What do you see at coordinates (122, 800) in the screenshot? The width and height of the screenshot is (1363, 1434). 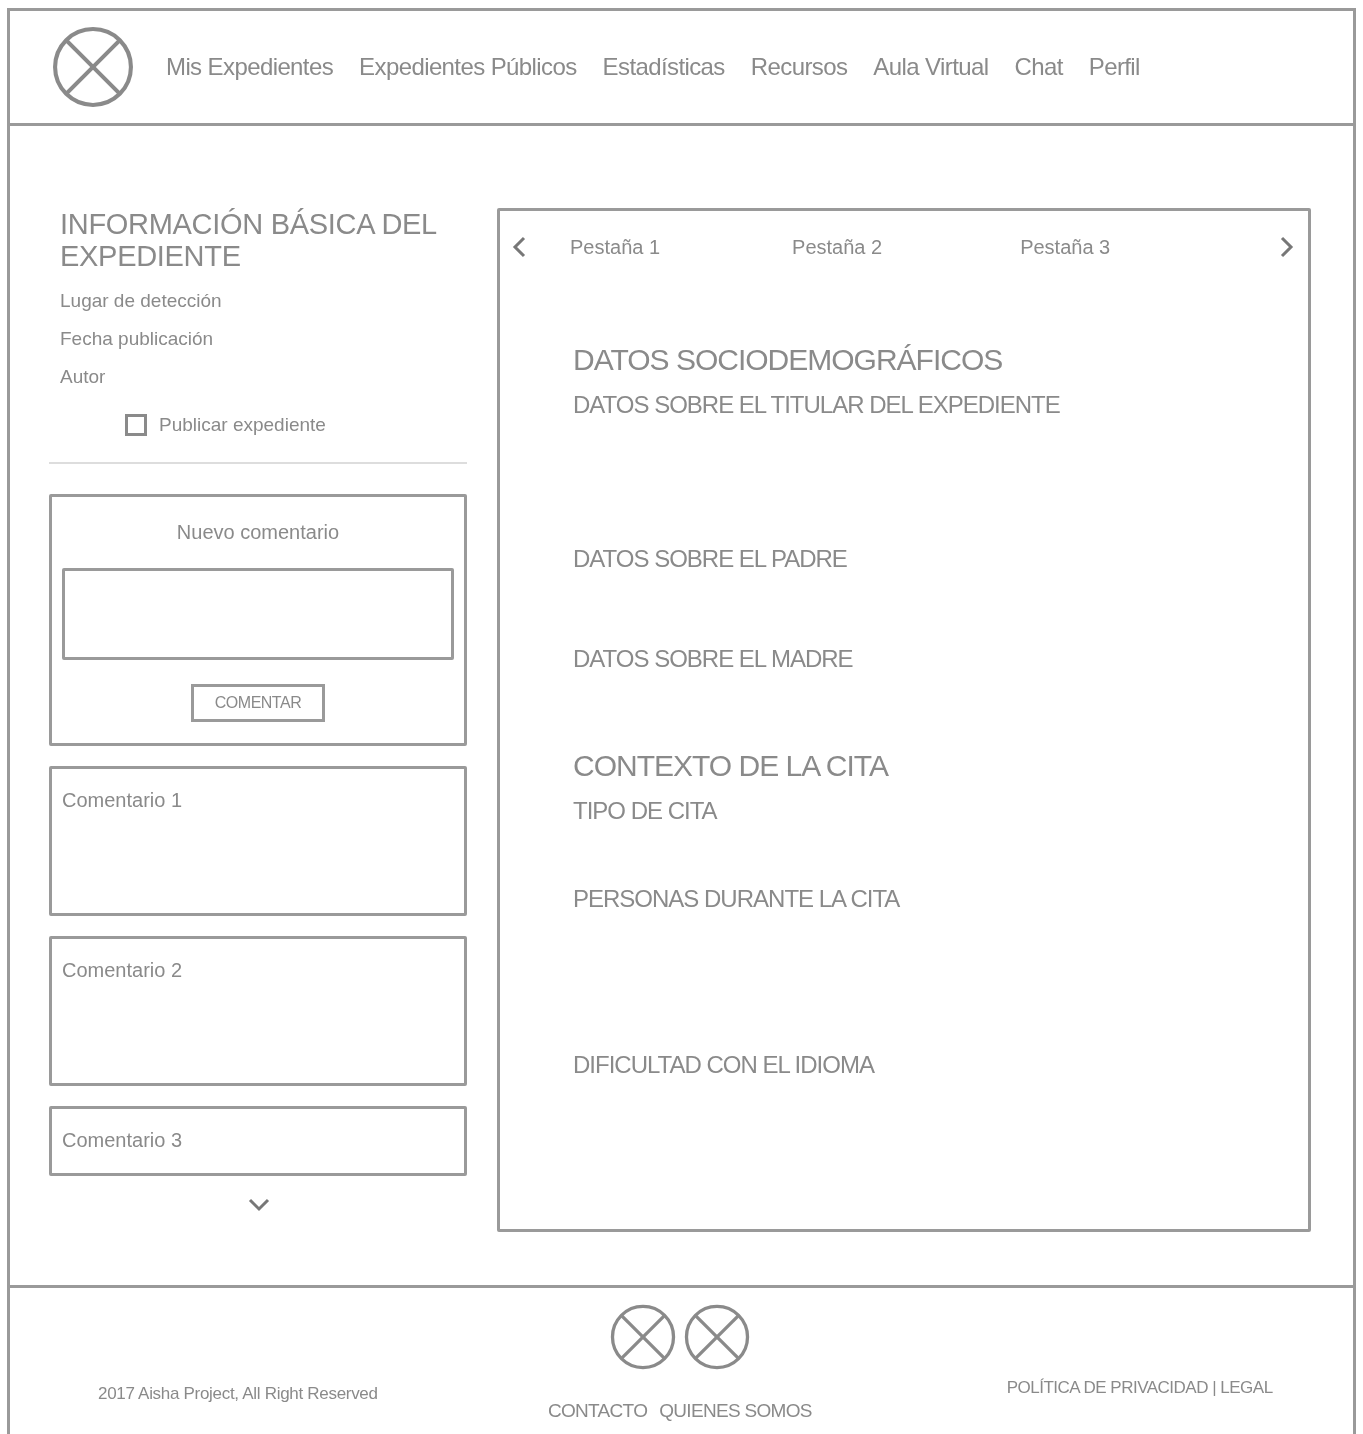 I see `comment-text: Comentario 1` at bounding box center [122, 800].